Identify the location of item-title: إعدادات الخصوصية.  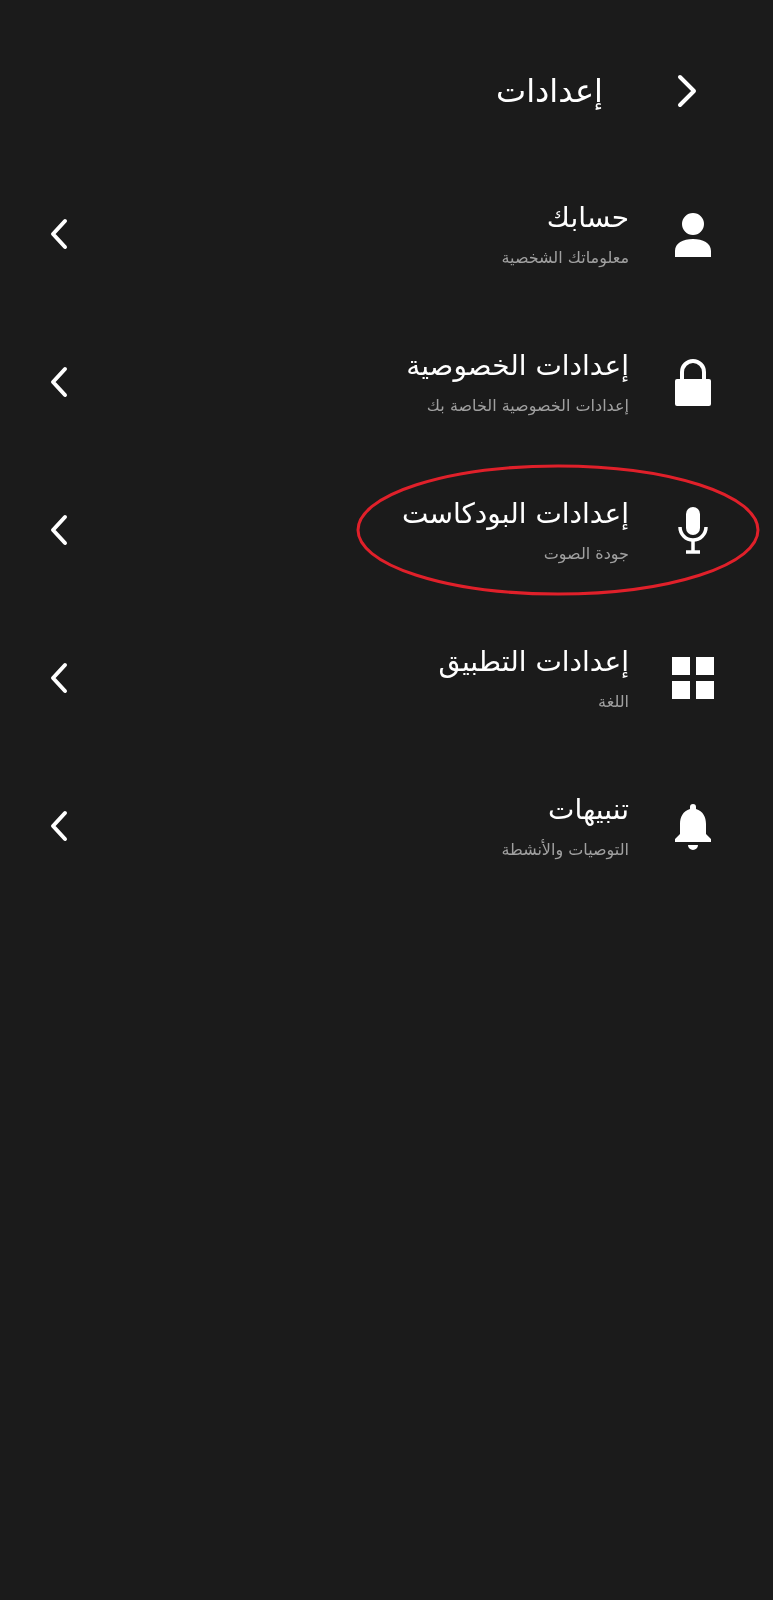
(517, 365).